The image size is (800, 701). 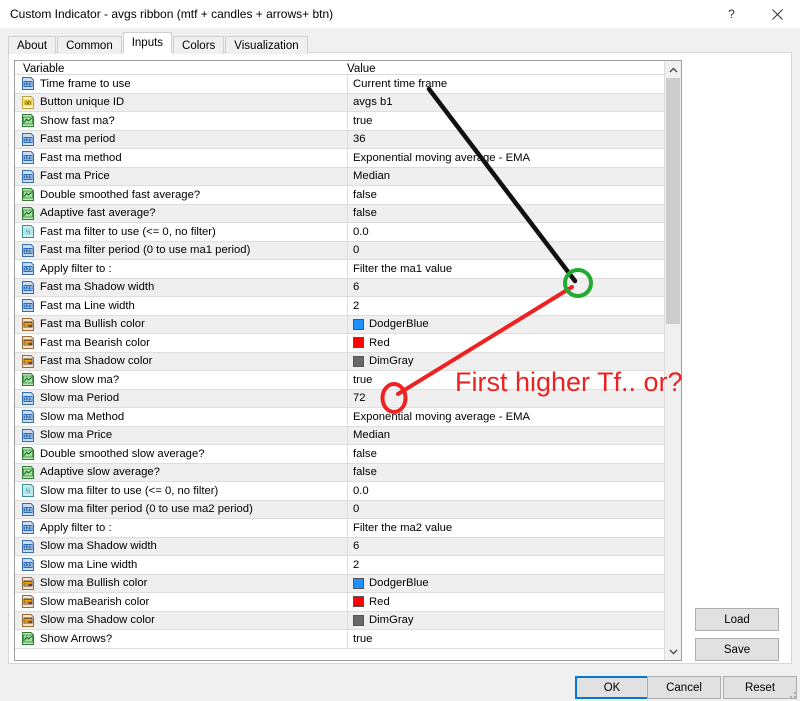 I want to click on variable-label: Adaptive slow average?, so click(x=100, y=472).